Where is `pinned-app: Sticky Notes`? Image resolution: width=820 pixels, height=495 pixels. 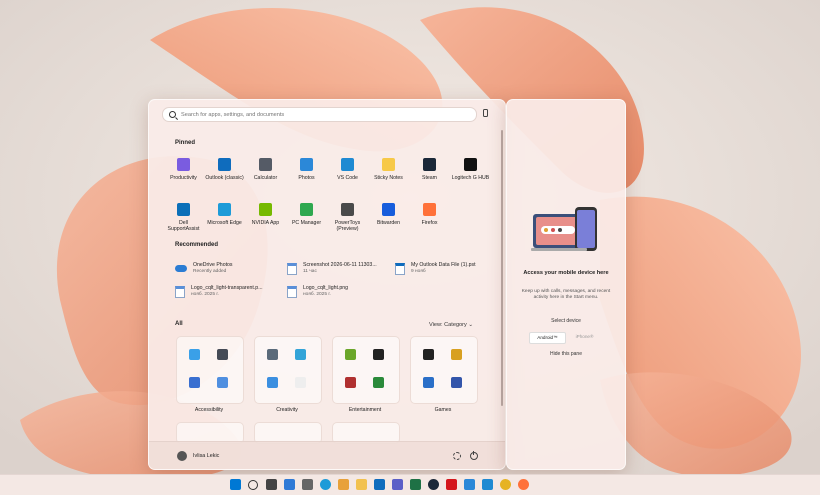 pinned-app: Sticky Notes is located at coordinates (388, 176).